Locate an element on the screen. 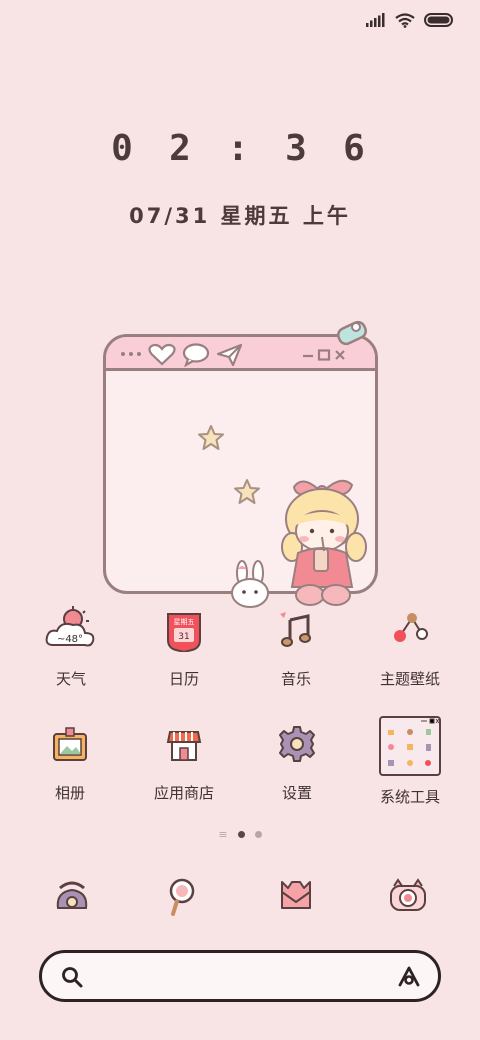 The height and width of the screenshot is (1040, 480). app-photo-album: 相册 is located at coordinates (70, 759).